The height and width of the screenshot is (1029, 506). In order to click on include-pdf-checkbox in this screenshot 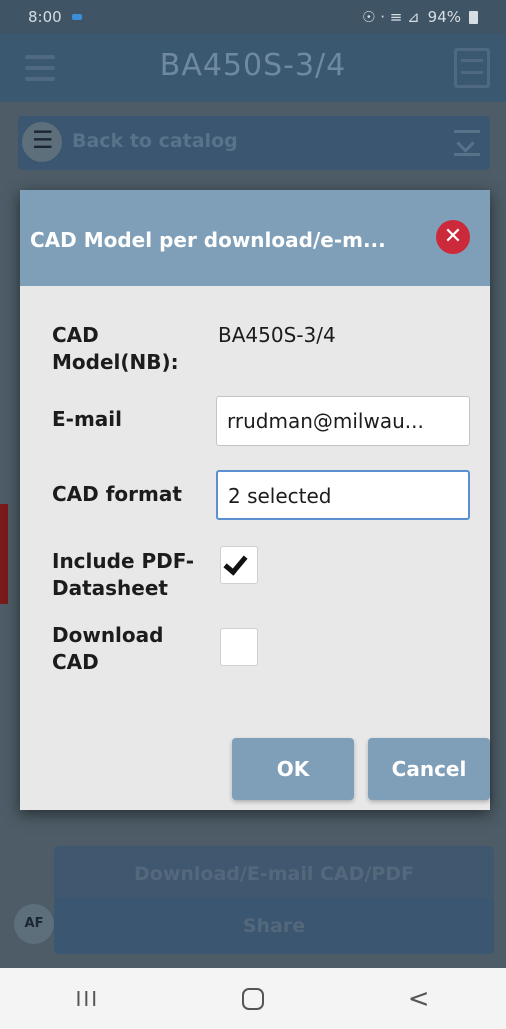, I will do `click(239, 565)`.